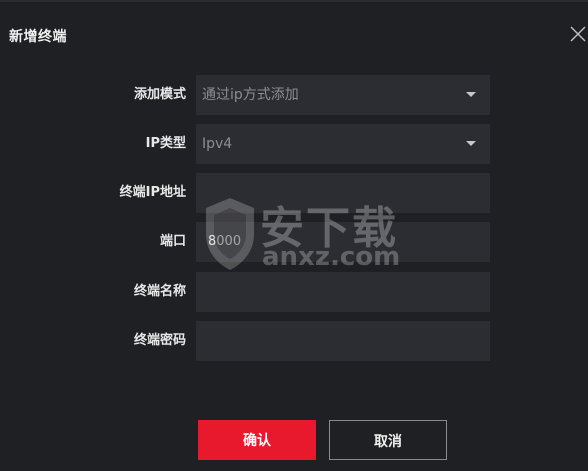  I want to click on terminal-password-field, so click(343, 341).